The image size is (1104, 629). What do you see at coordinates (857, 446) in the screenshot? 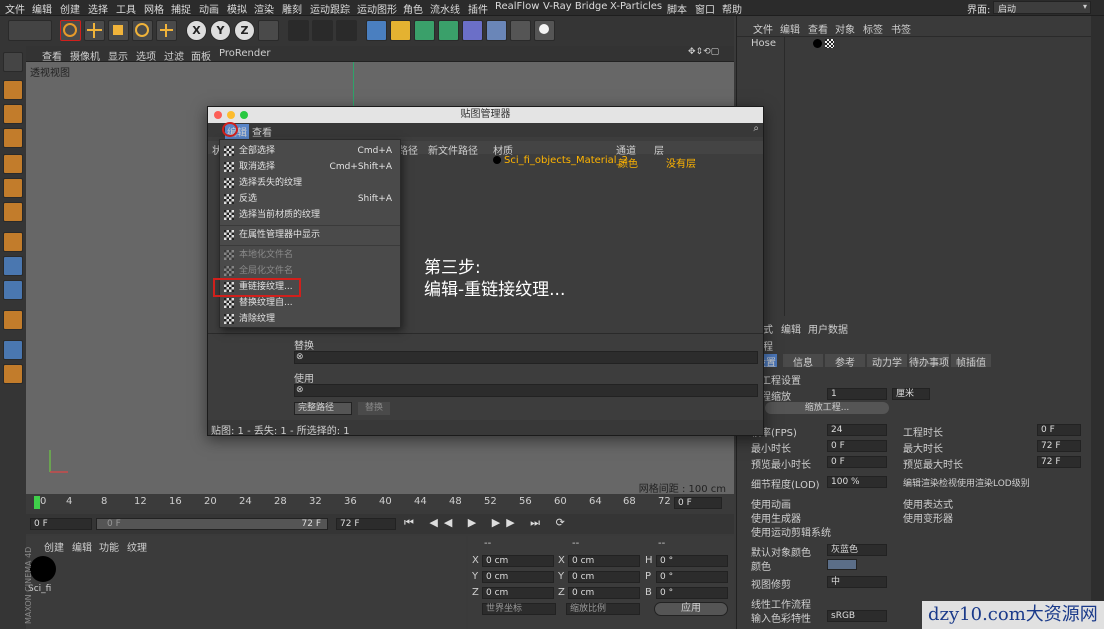
I see `min-time-field: 0 F` at bounding box center [857, 446].